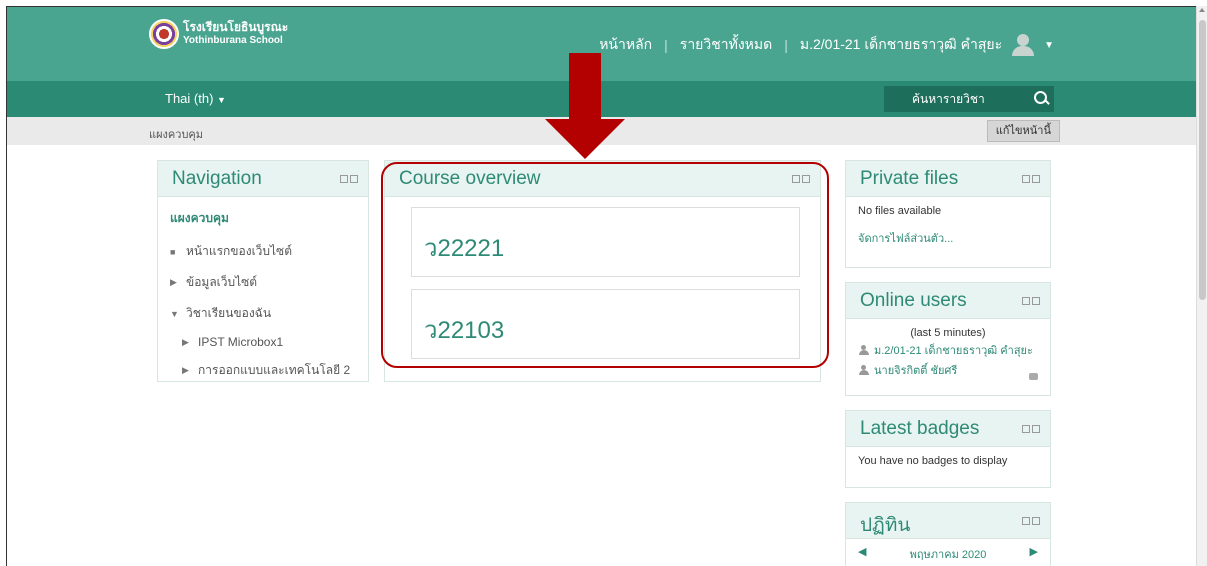 The width and height of the screenshot is (1207, 566). I want to click on breadcrumb: แผงควบคุม, so click(176, 134).